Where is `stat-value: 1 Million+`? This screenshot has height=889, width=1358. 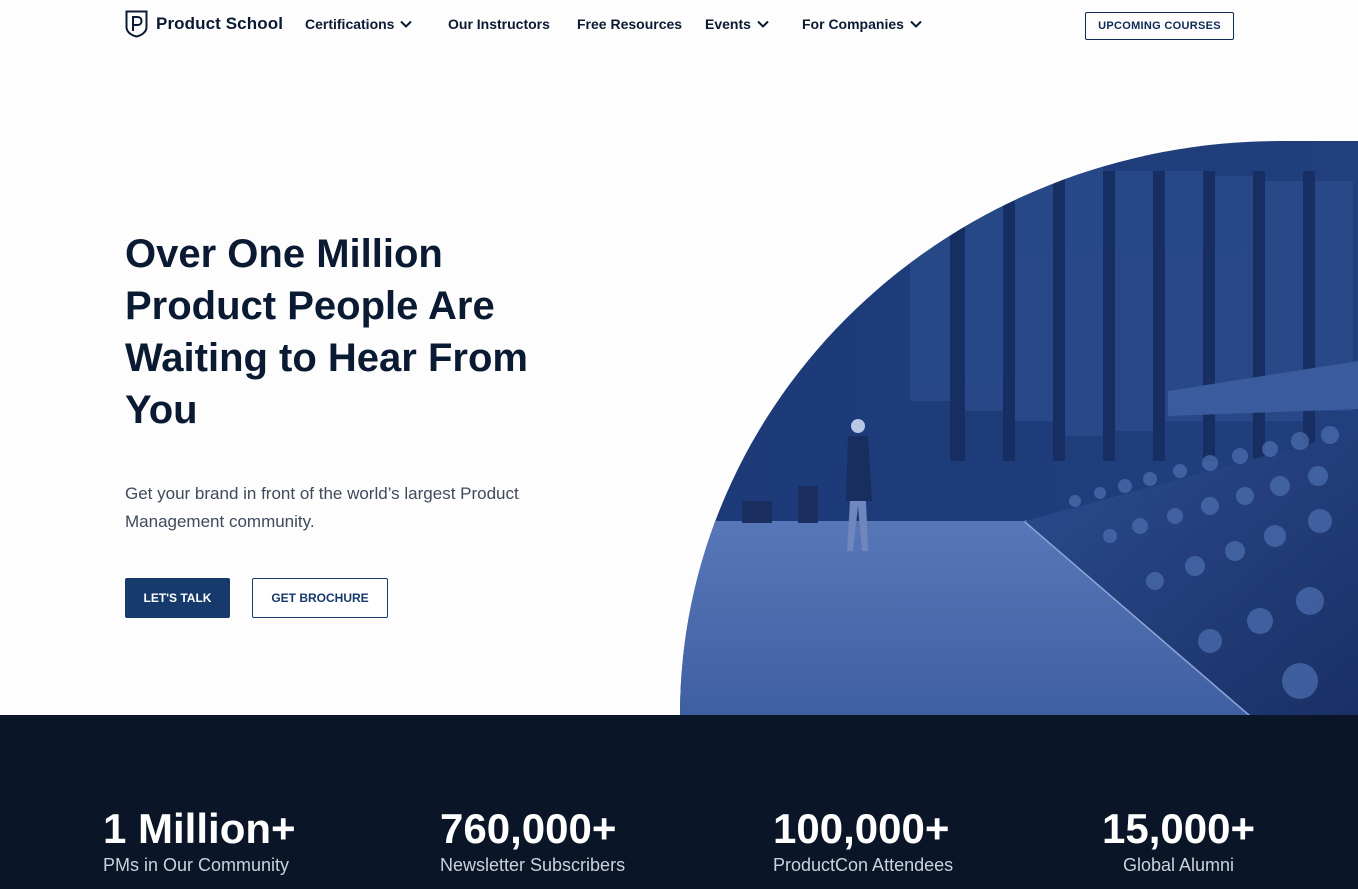
stat-value: 1 Million+ is located at coordinates (199, 828).